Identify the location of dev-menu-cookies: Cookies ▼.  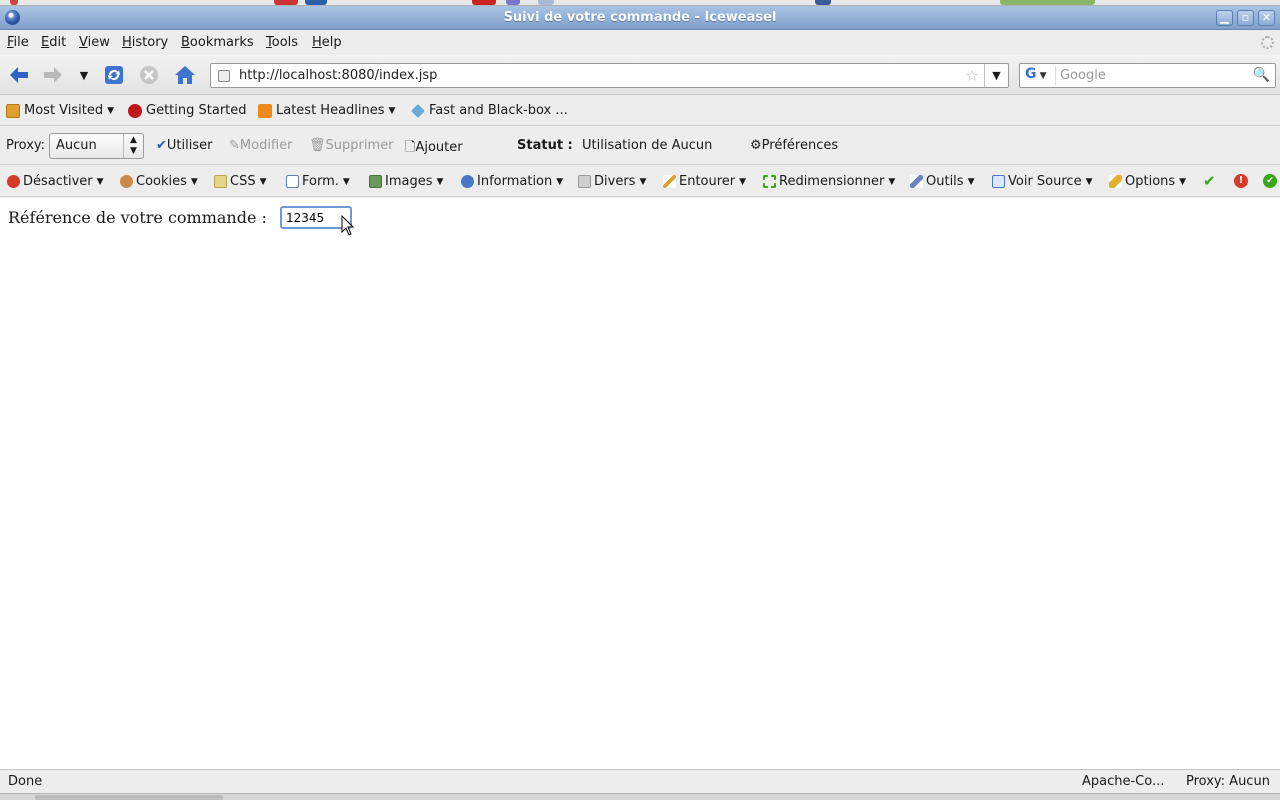
(159, 181).